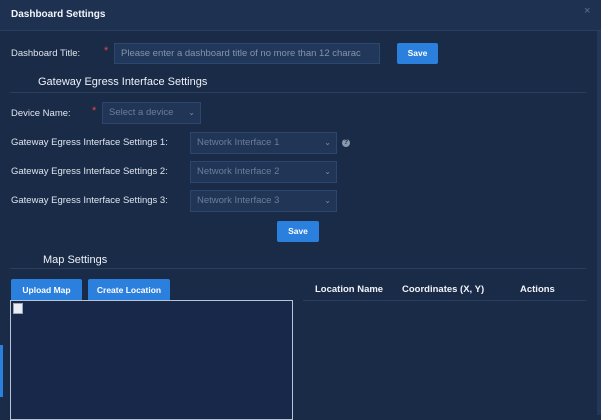 The image size is (601, 420). What do you see at coordinates (443, 289) in the screenshot?
I see `column-header-coordinates: Coordinates (X, Y)` at bounding box center [443, 289].